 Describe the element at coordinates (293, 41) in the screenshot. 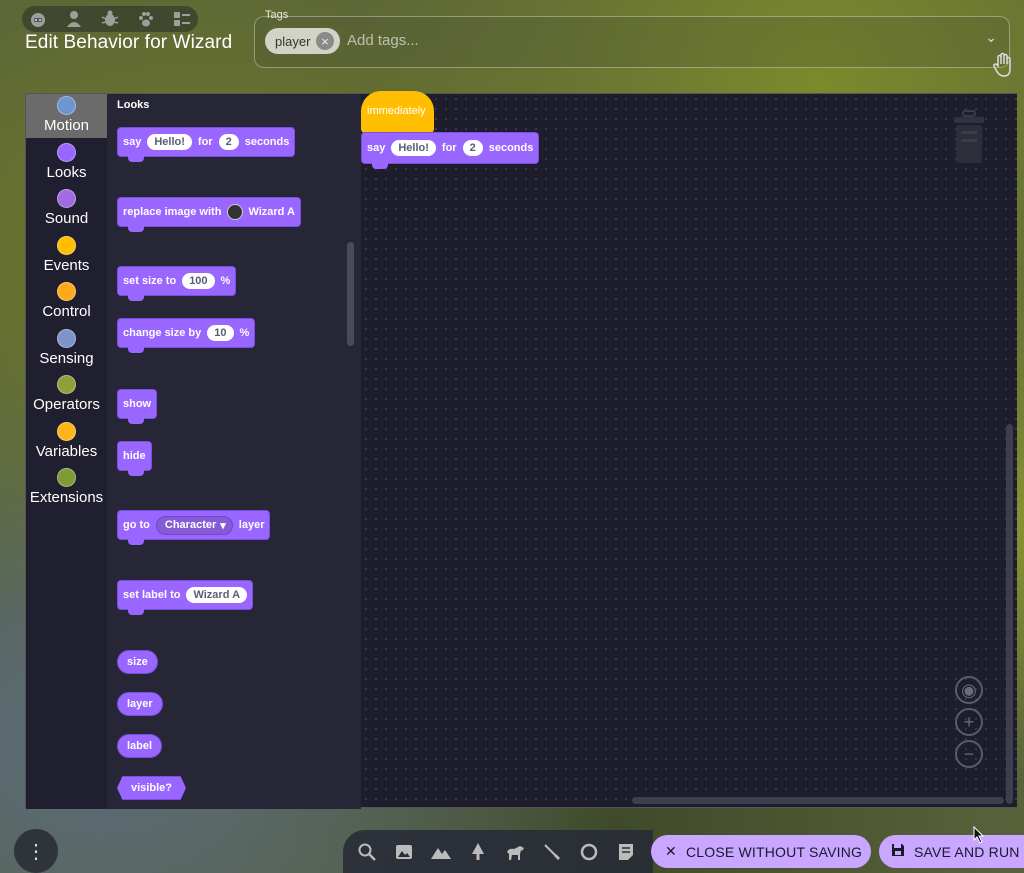

I see `tag-chip-label: player` at that location.